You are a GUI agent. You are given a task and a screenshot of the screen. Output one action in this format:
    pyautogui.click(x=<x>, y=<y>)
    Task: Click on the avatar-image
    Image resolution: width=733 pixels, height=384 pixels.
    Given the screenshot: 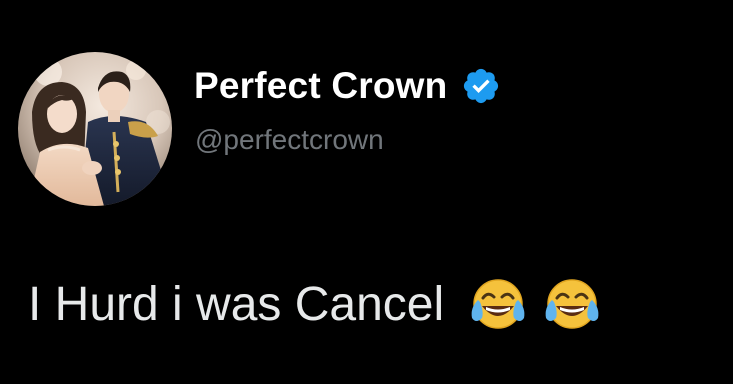 What is the action you would take?
    pyautogui.click(x=95, y=129)
    